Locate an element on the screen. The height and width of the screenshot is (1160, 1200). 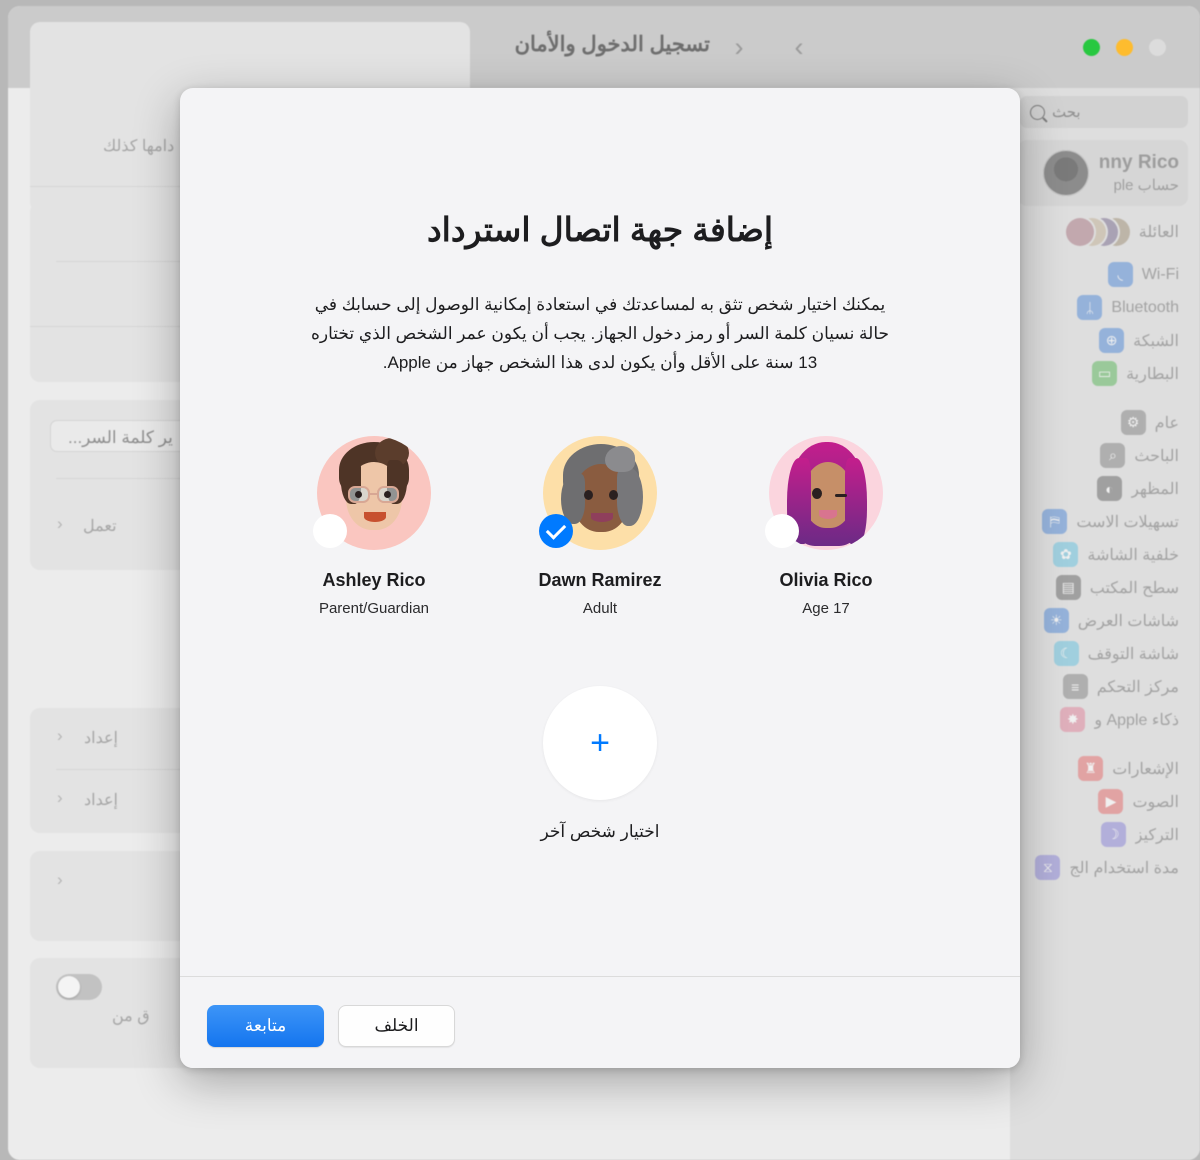
sidebar-item-12: مركز التحكم ≡ is located at coordinates (1103, 686).